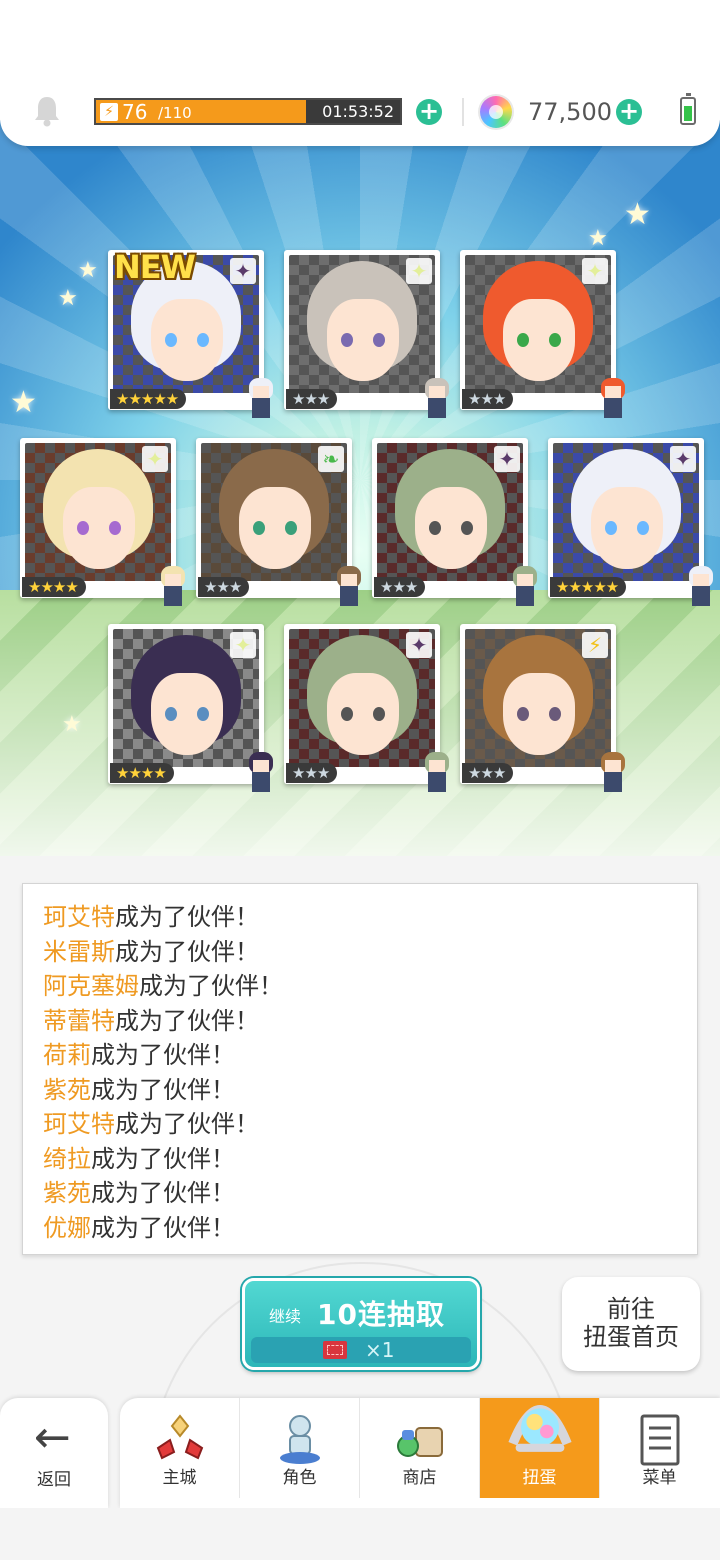 The height and width of the screenshot is (1560, 720). What do you see at coordinates (631, 1324) in the screenshot?
I see `go-to-gacha-home-button: 前往 扭蛋首页` at bounding box center [631, 1324].